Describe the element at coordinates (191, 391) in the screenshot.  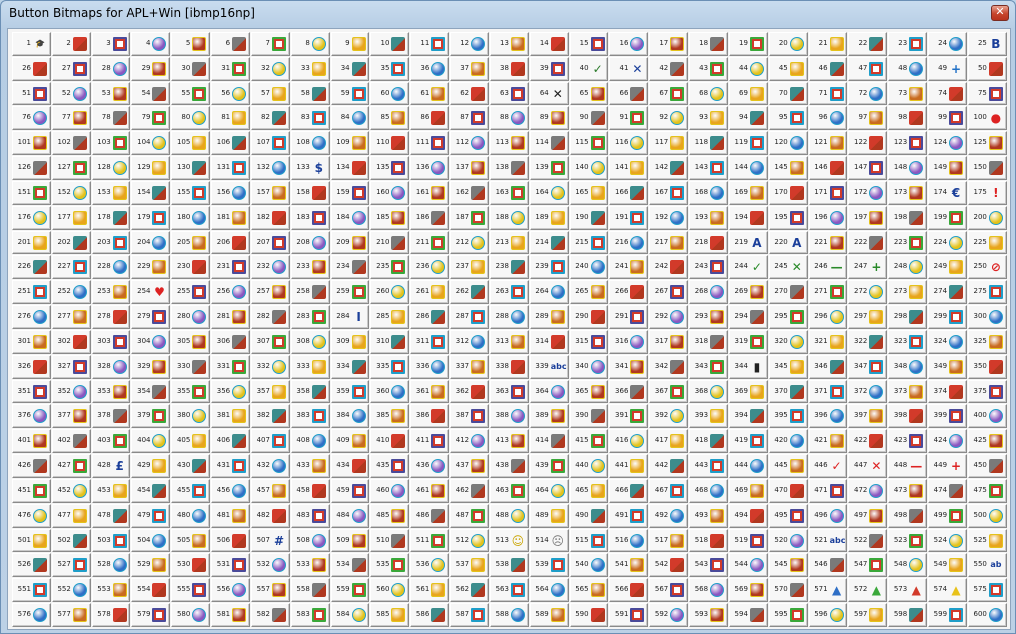
I see `bitmap-button-355: 355` at that location.